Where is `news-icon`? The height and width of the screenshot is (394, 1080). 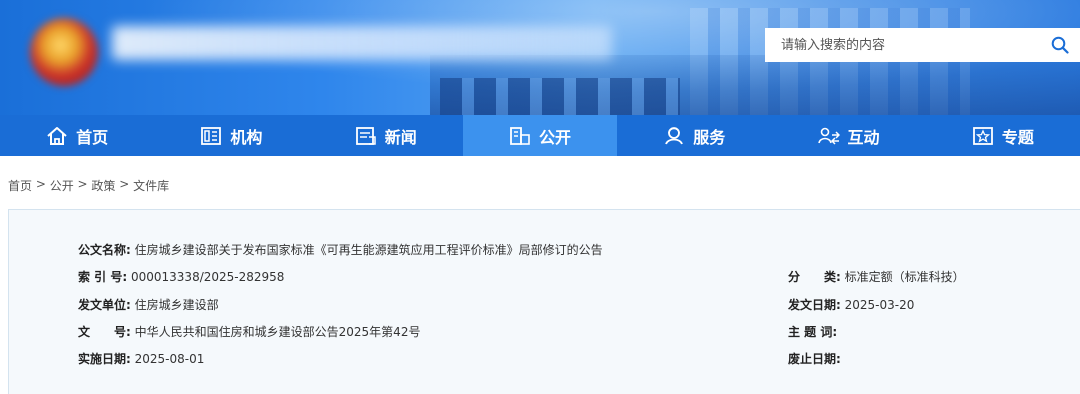
news-icon is located at coordinates (365, 135).